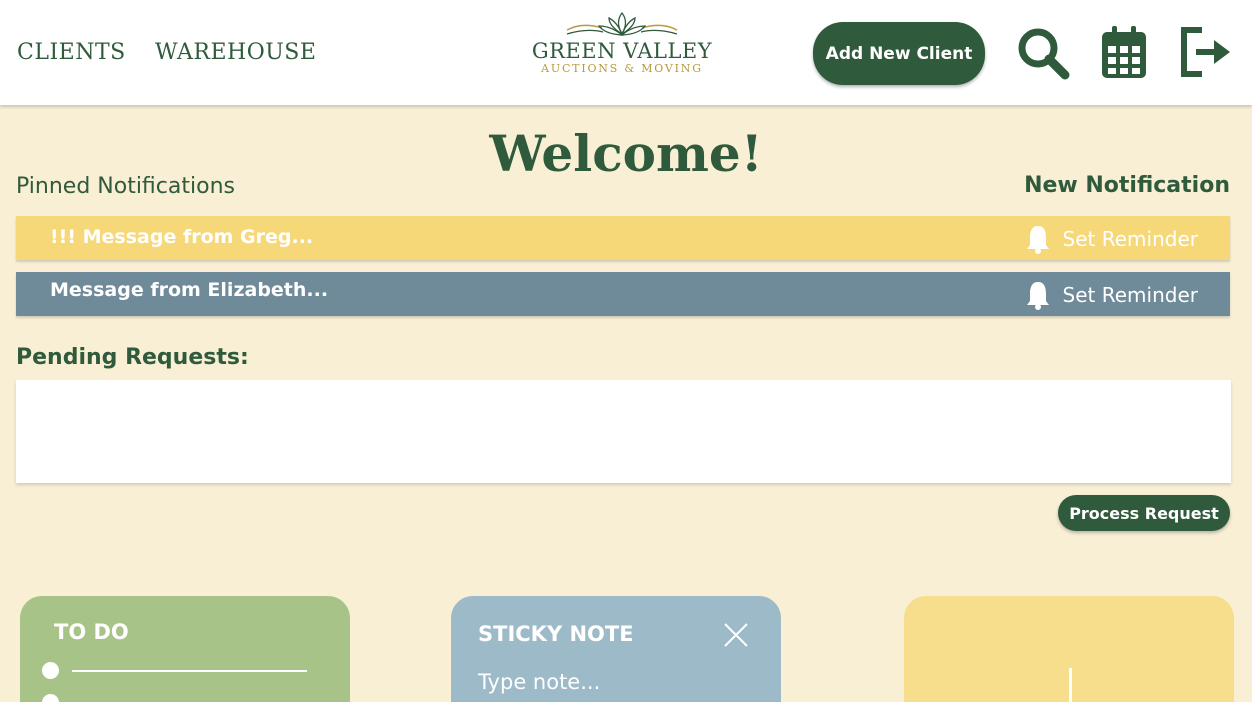 This screenshot has height=702, width=1252. I want to click on todo-card: TO DO, so click(185, 649).